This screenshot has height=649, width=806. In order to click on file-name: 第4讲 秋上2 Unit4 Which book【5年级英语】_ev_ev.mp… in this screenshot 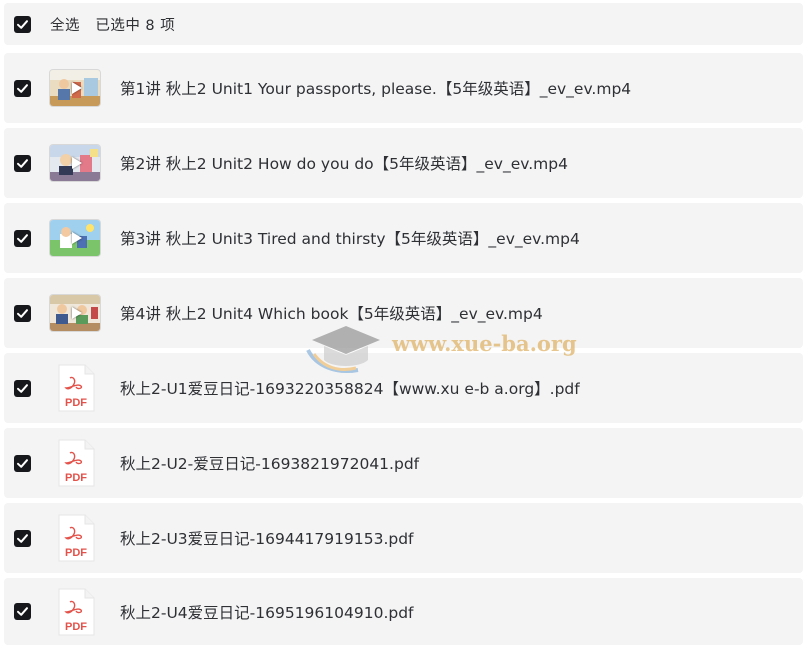, I will do `click(331, 313)`.